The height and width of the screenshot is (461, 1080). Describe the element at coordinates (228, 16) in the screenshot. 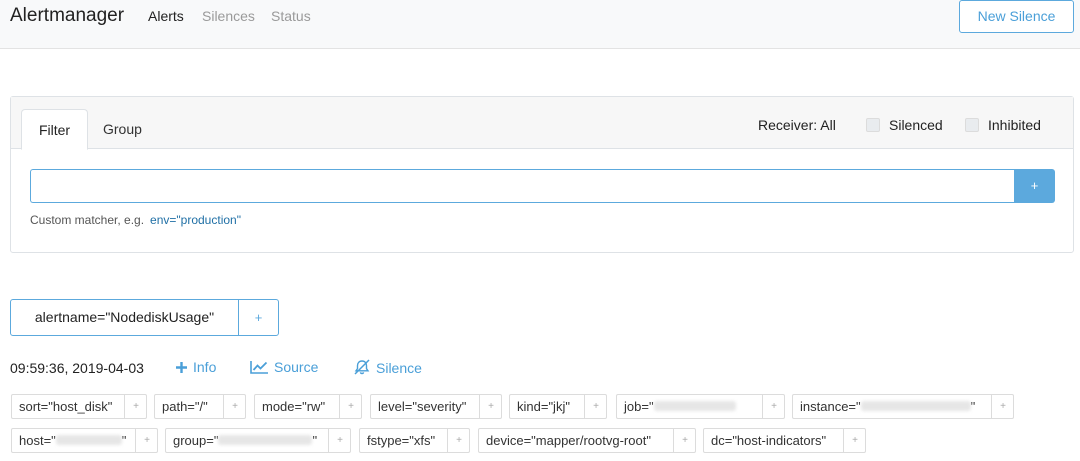

I see `nav-silences: Silences` at that location.